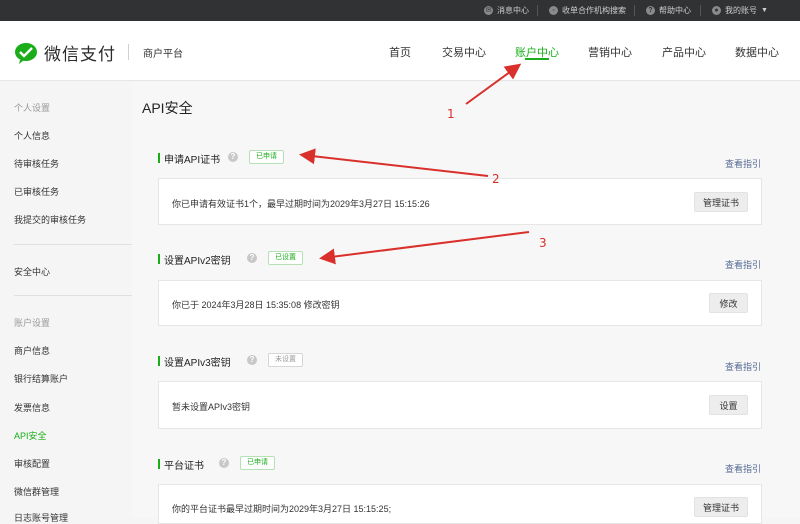 The height and width of the screenshot is (524, 800). Describe the element at coordinates (594, 10) in the screenshot. I see `partner-search-label: 收单合作机构搜索` at that location.